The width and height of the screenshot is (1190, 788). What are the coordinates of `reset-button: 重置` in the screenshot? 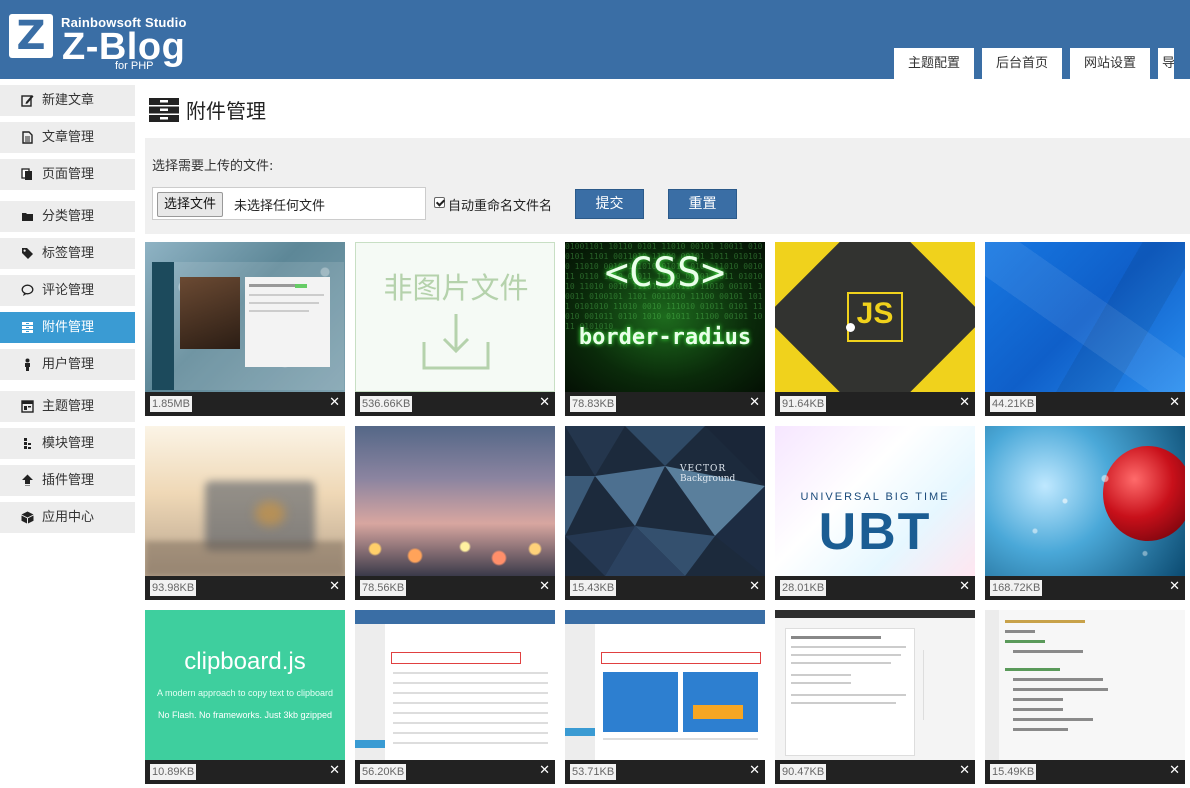 It's located at (702, 204).